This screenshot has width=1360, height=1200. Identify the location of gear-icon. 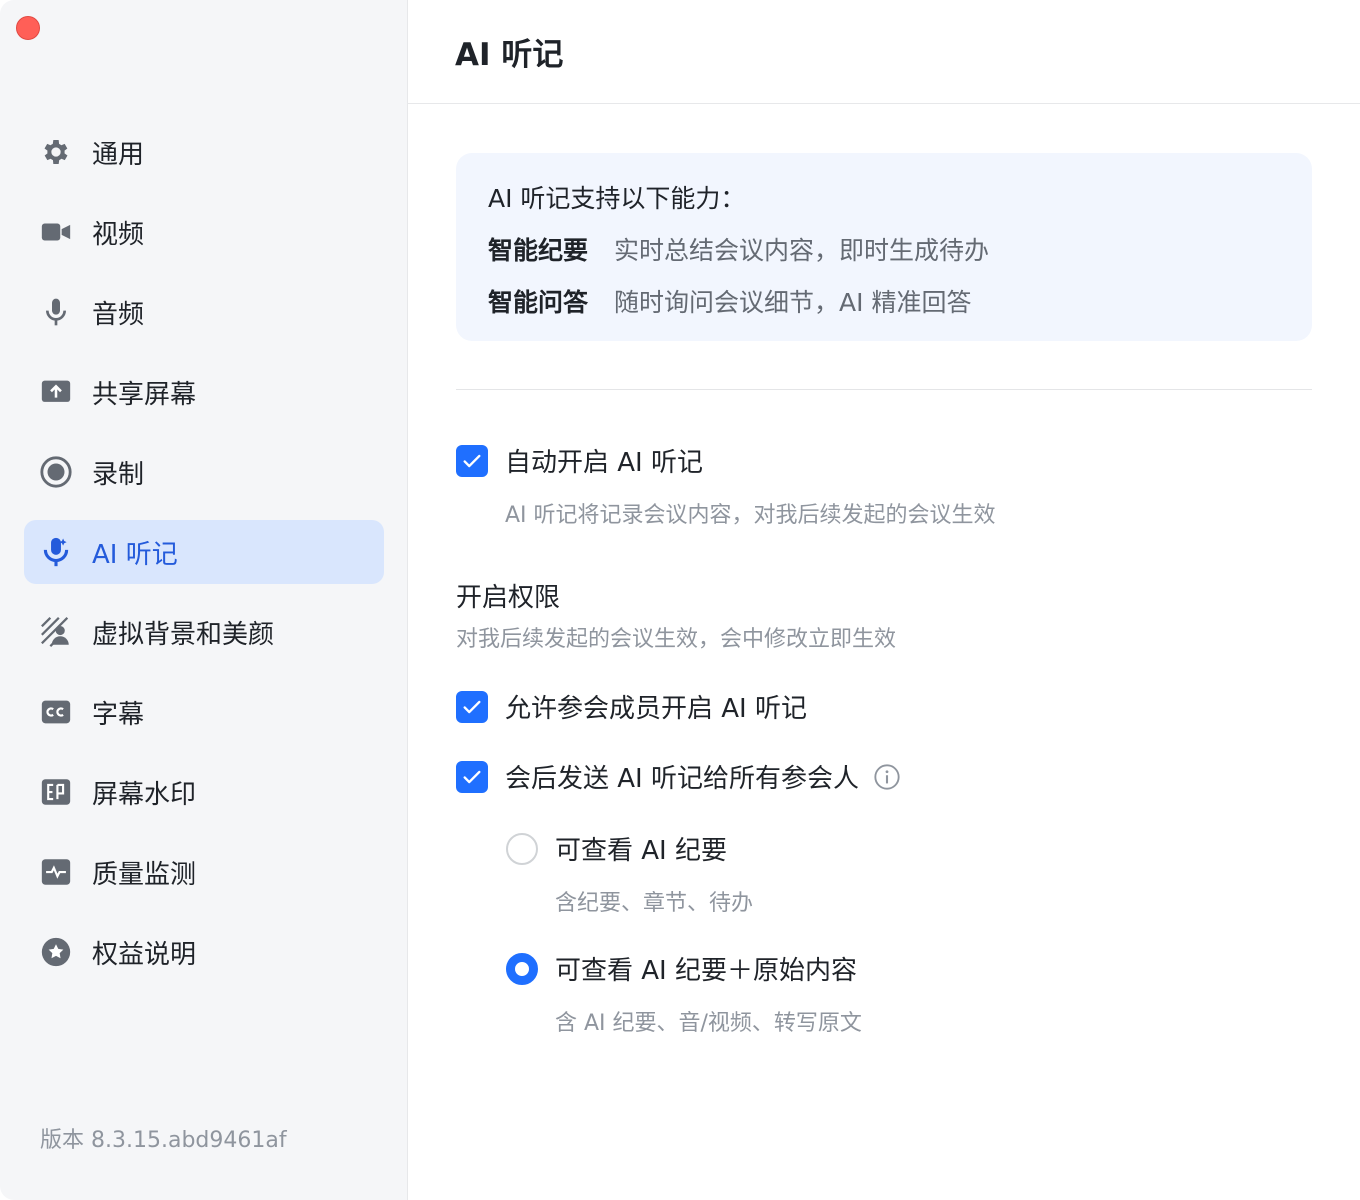
(56, 152).